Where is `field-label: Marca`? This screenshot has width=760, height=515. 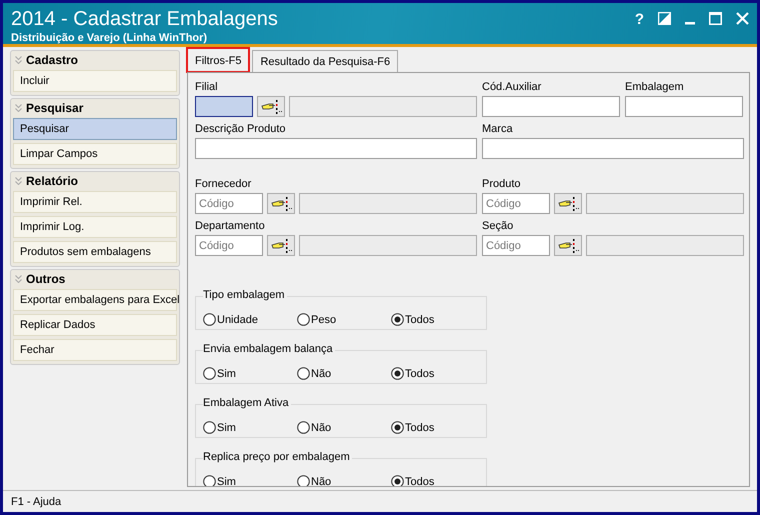 field-label: Marca is located at coordinates (498, 129).